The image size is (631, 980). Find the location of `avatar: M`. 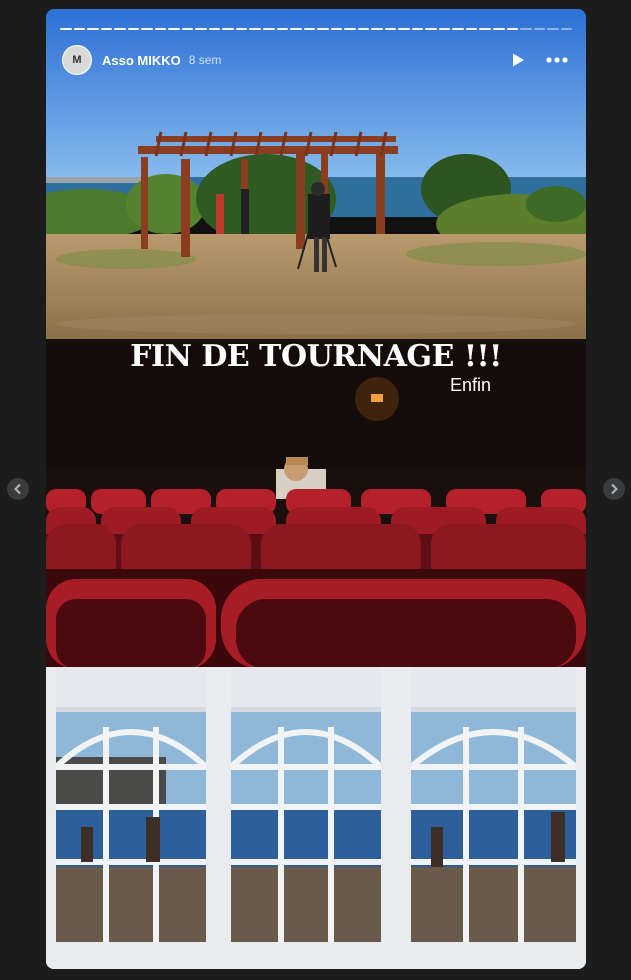

avatar: M is located at coordinates (77, 60).